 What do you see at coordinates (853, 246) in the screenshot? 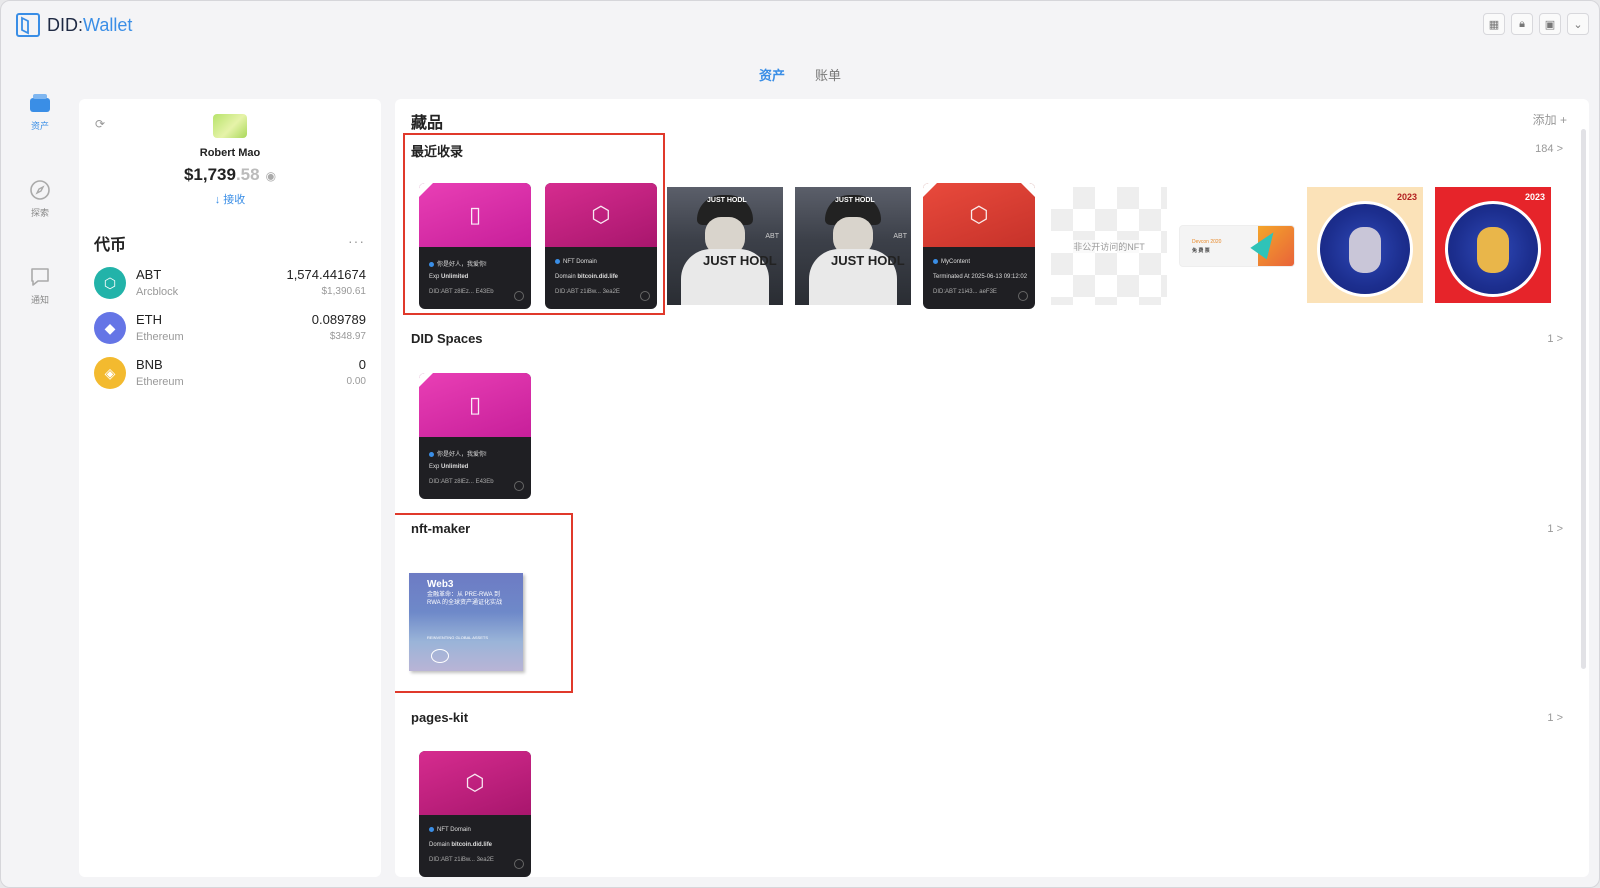
I see `nft-card-ape-2: JUST HODL JUST HODL ABT` at bounding box center [853, 246].